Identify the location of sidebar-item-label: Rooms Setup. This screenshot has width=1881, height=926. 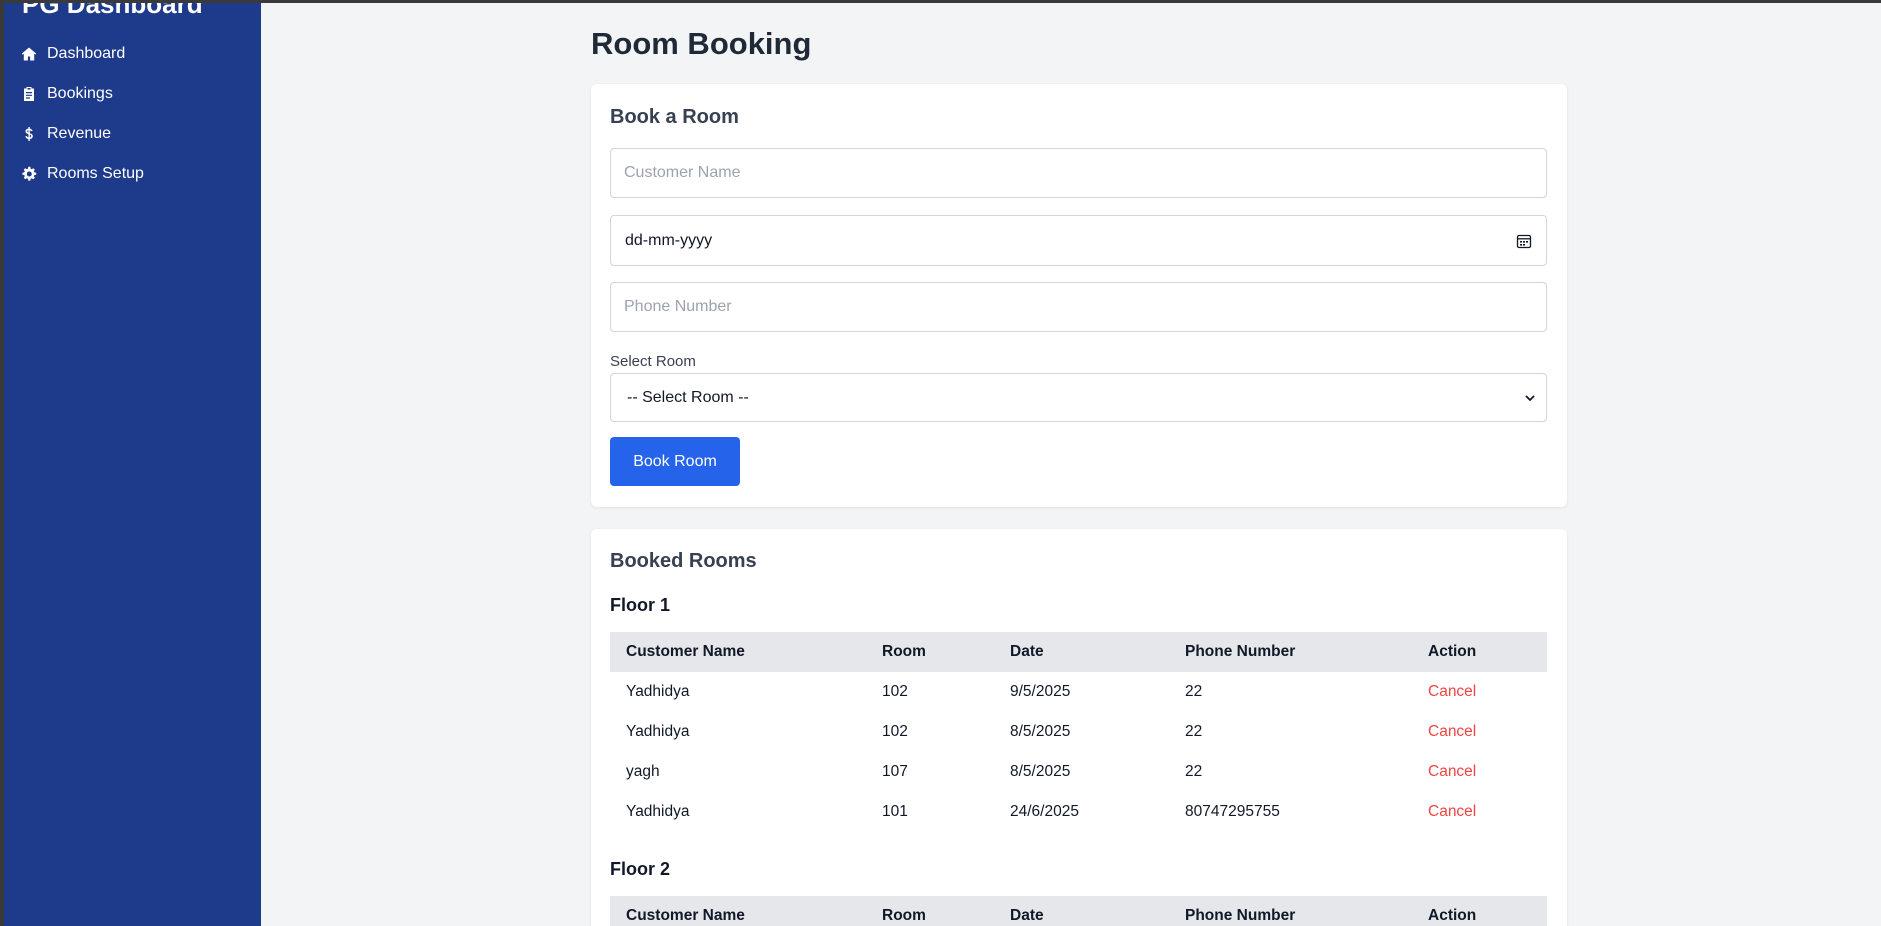
(95, 173).